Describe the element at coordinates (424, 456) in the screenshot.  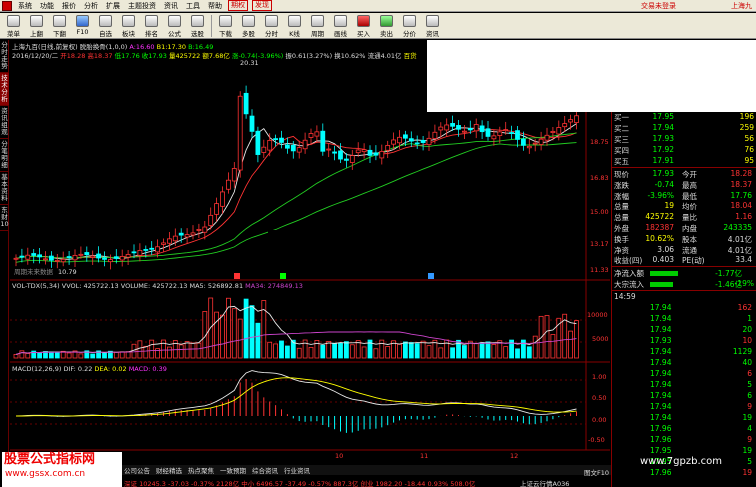
I see `x-label-11: 11` at that location.